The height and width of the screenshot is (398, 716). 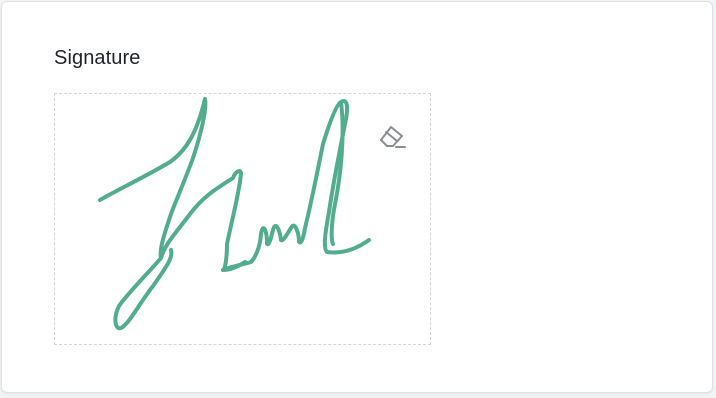 I want to click on eraser-icon, so click(x=393, y=137).